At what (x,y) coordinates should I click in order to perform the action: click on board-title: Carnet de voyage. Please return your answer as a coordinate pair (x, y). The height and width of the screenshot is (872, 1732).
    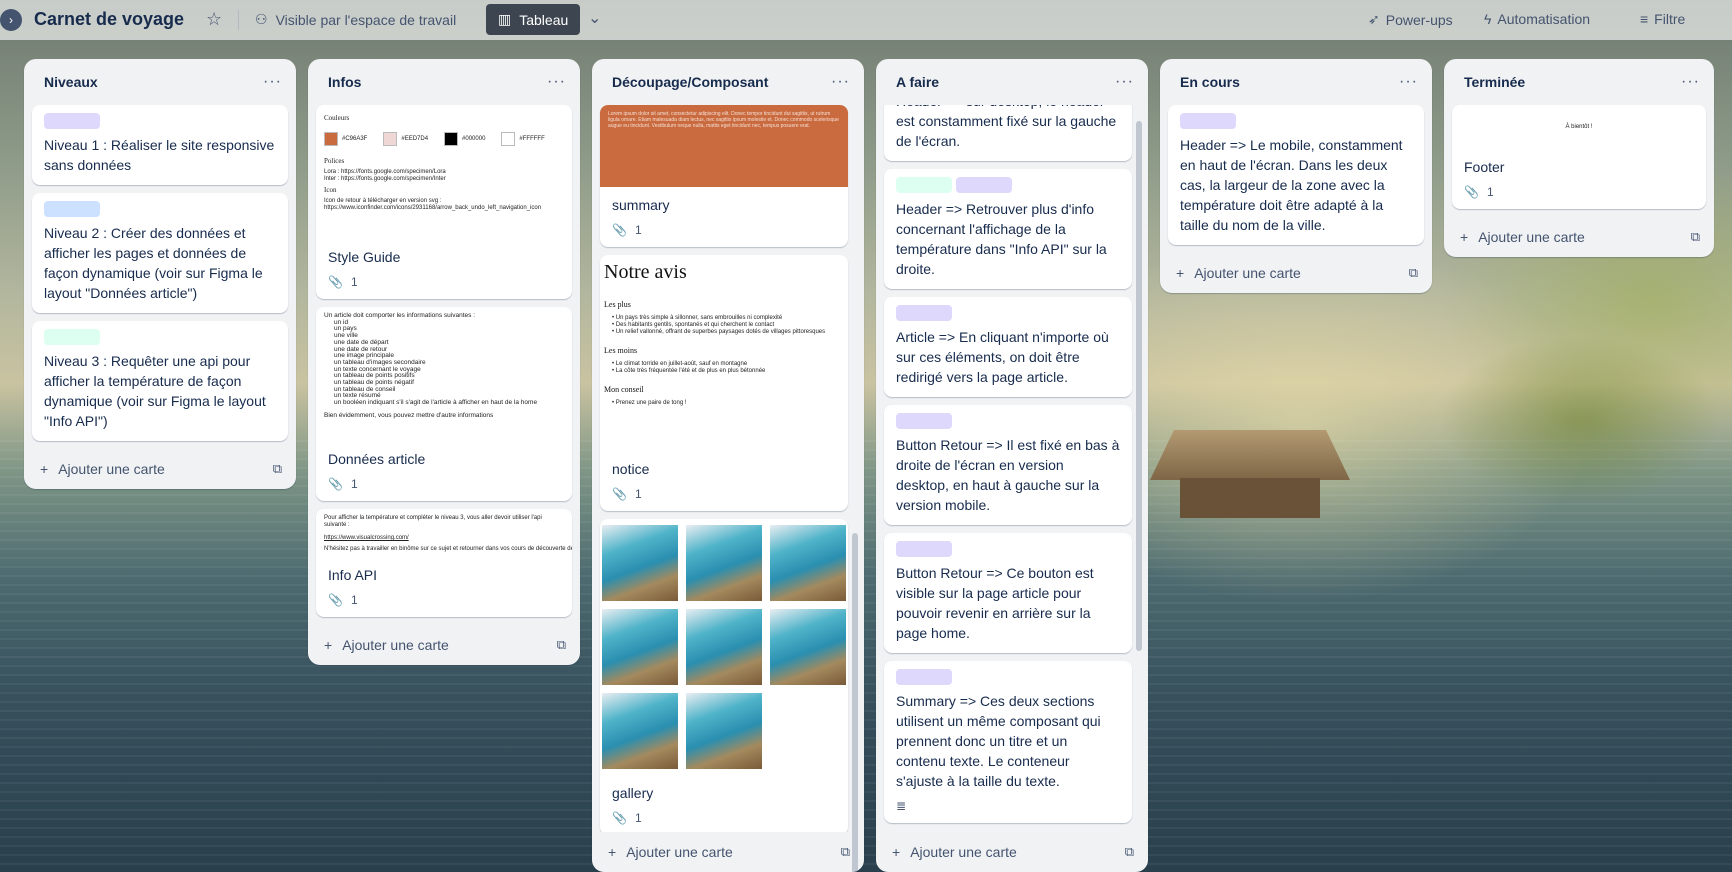
    Looking at the image, I should click on (109, 19).